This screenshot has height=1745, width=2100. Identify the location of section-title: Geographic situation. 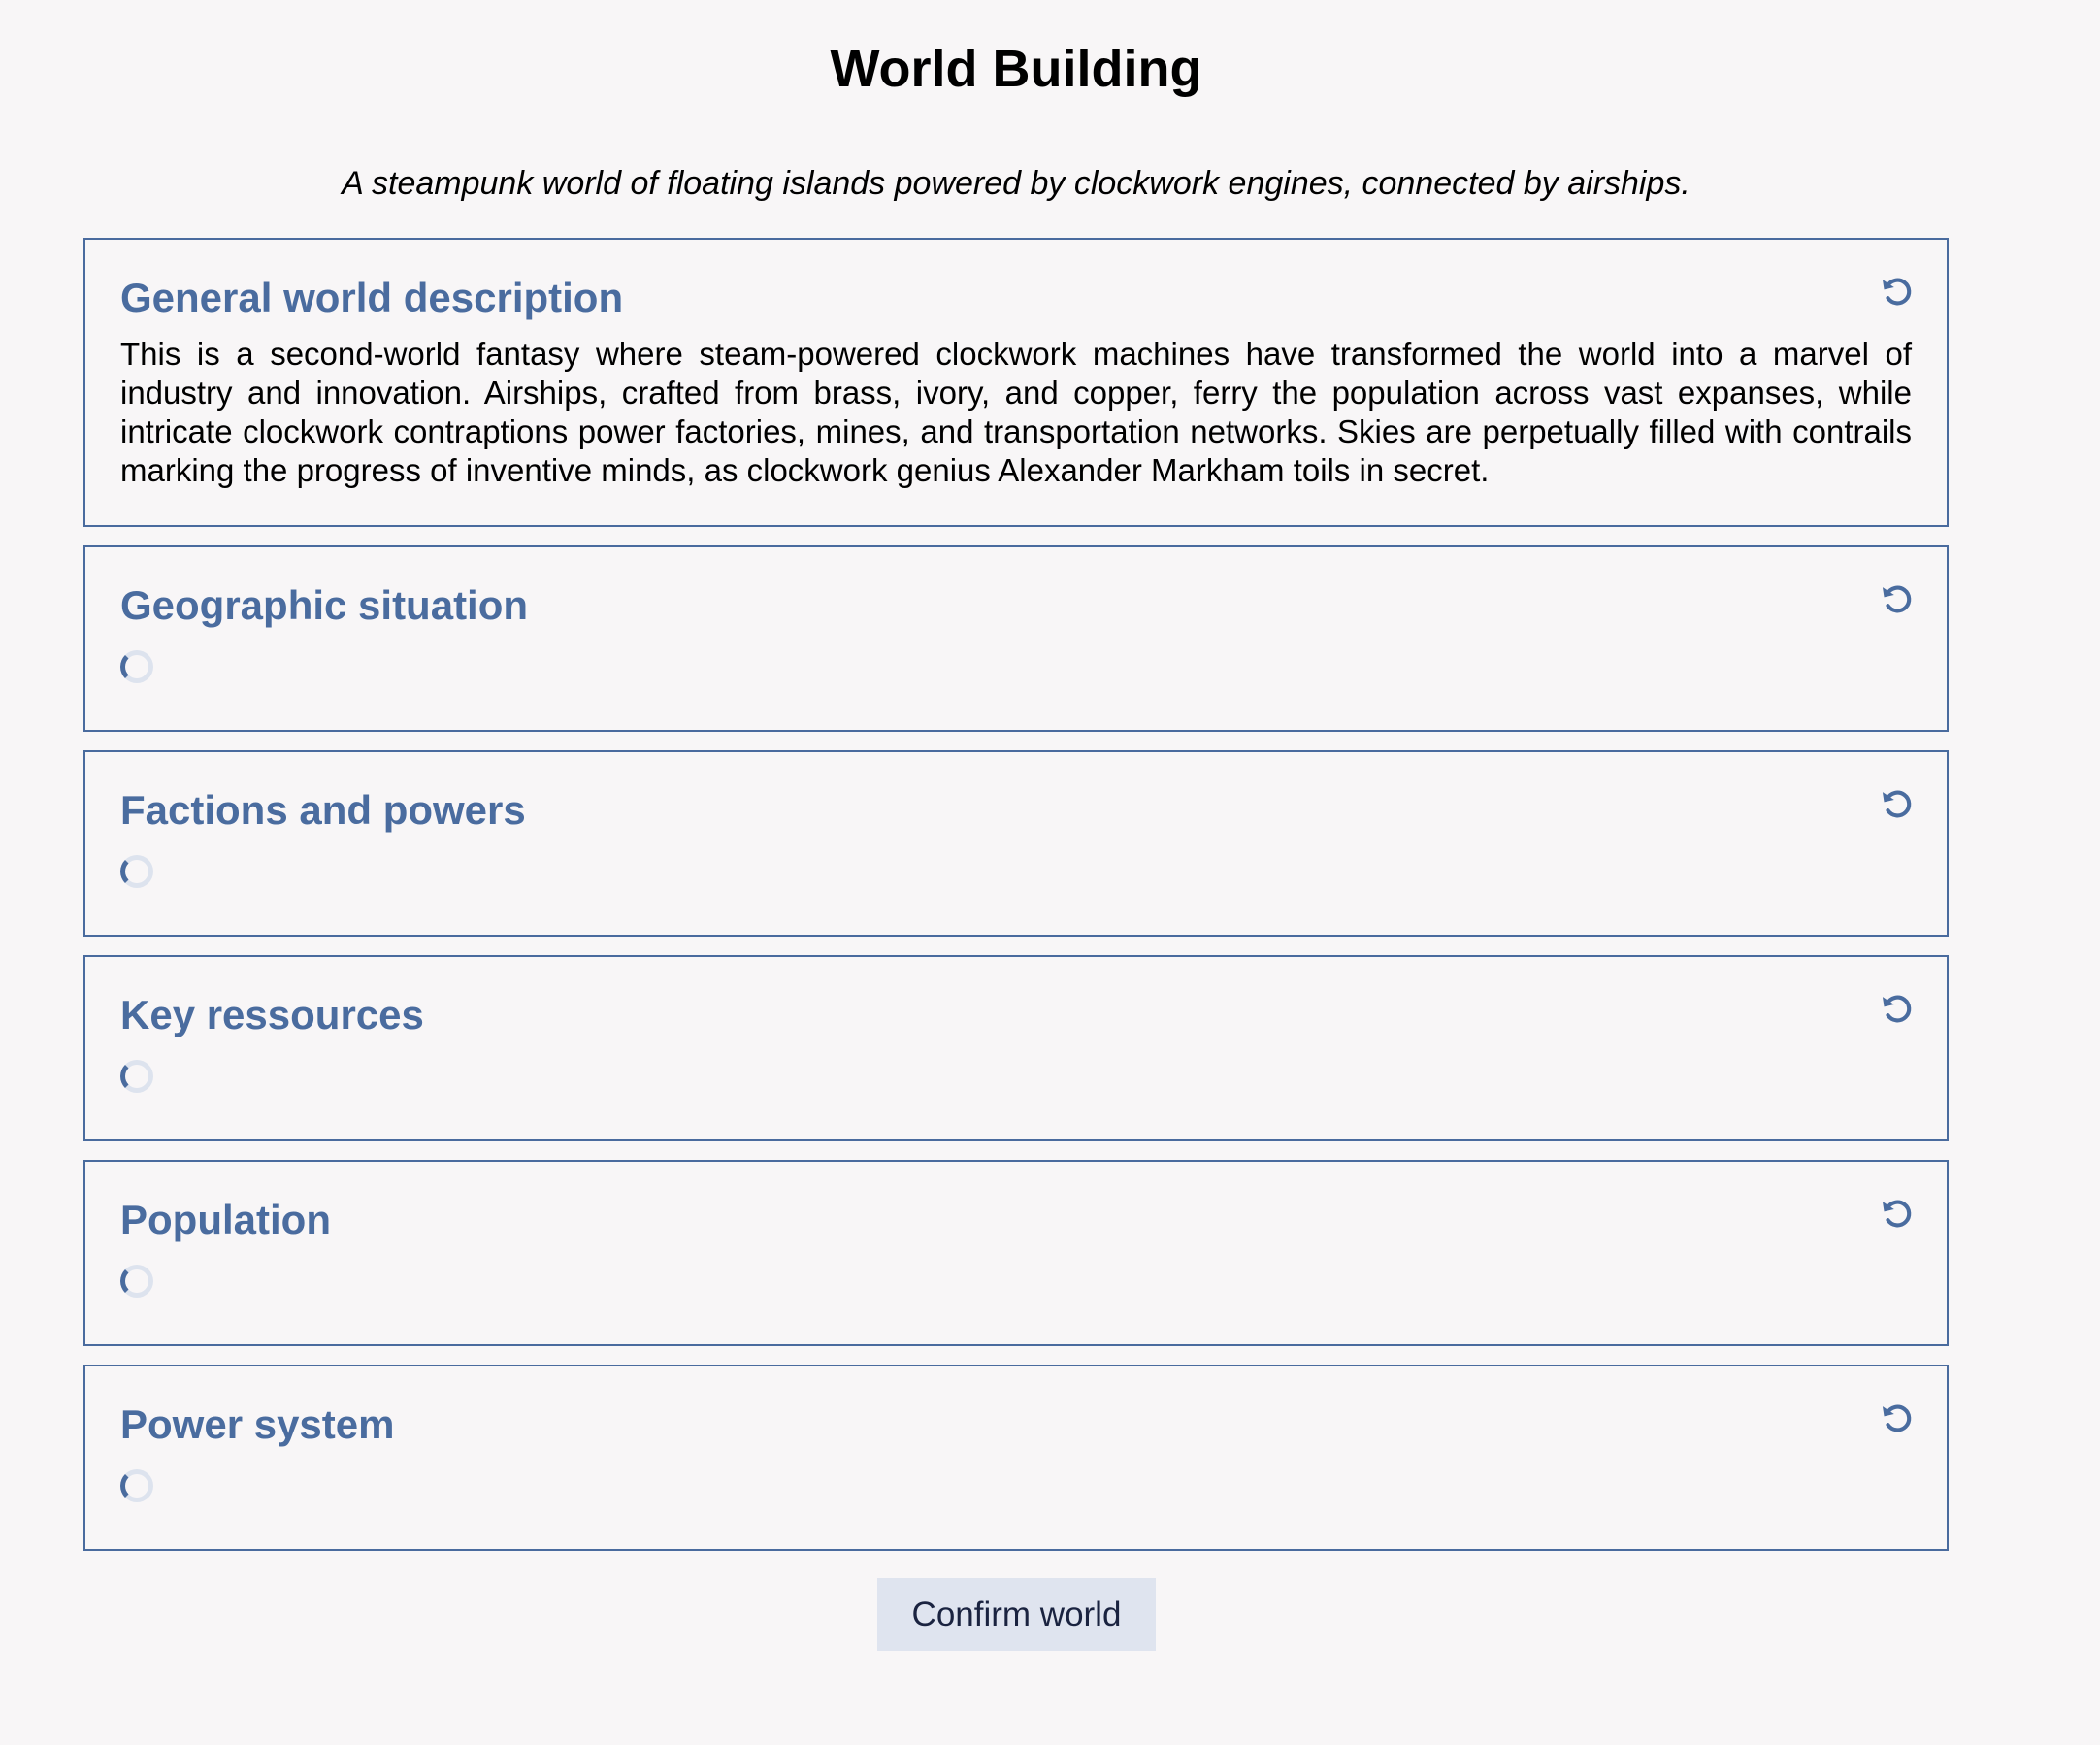
(324, 605).